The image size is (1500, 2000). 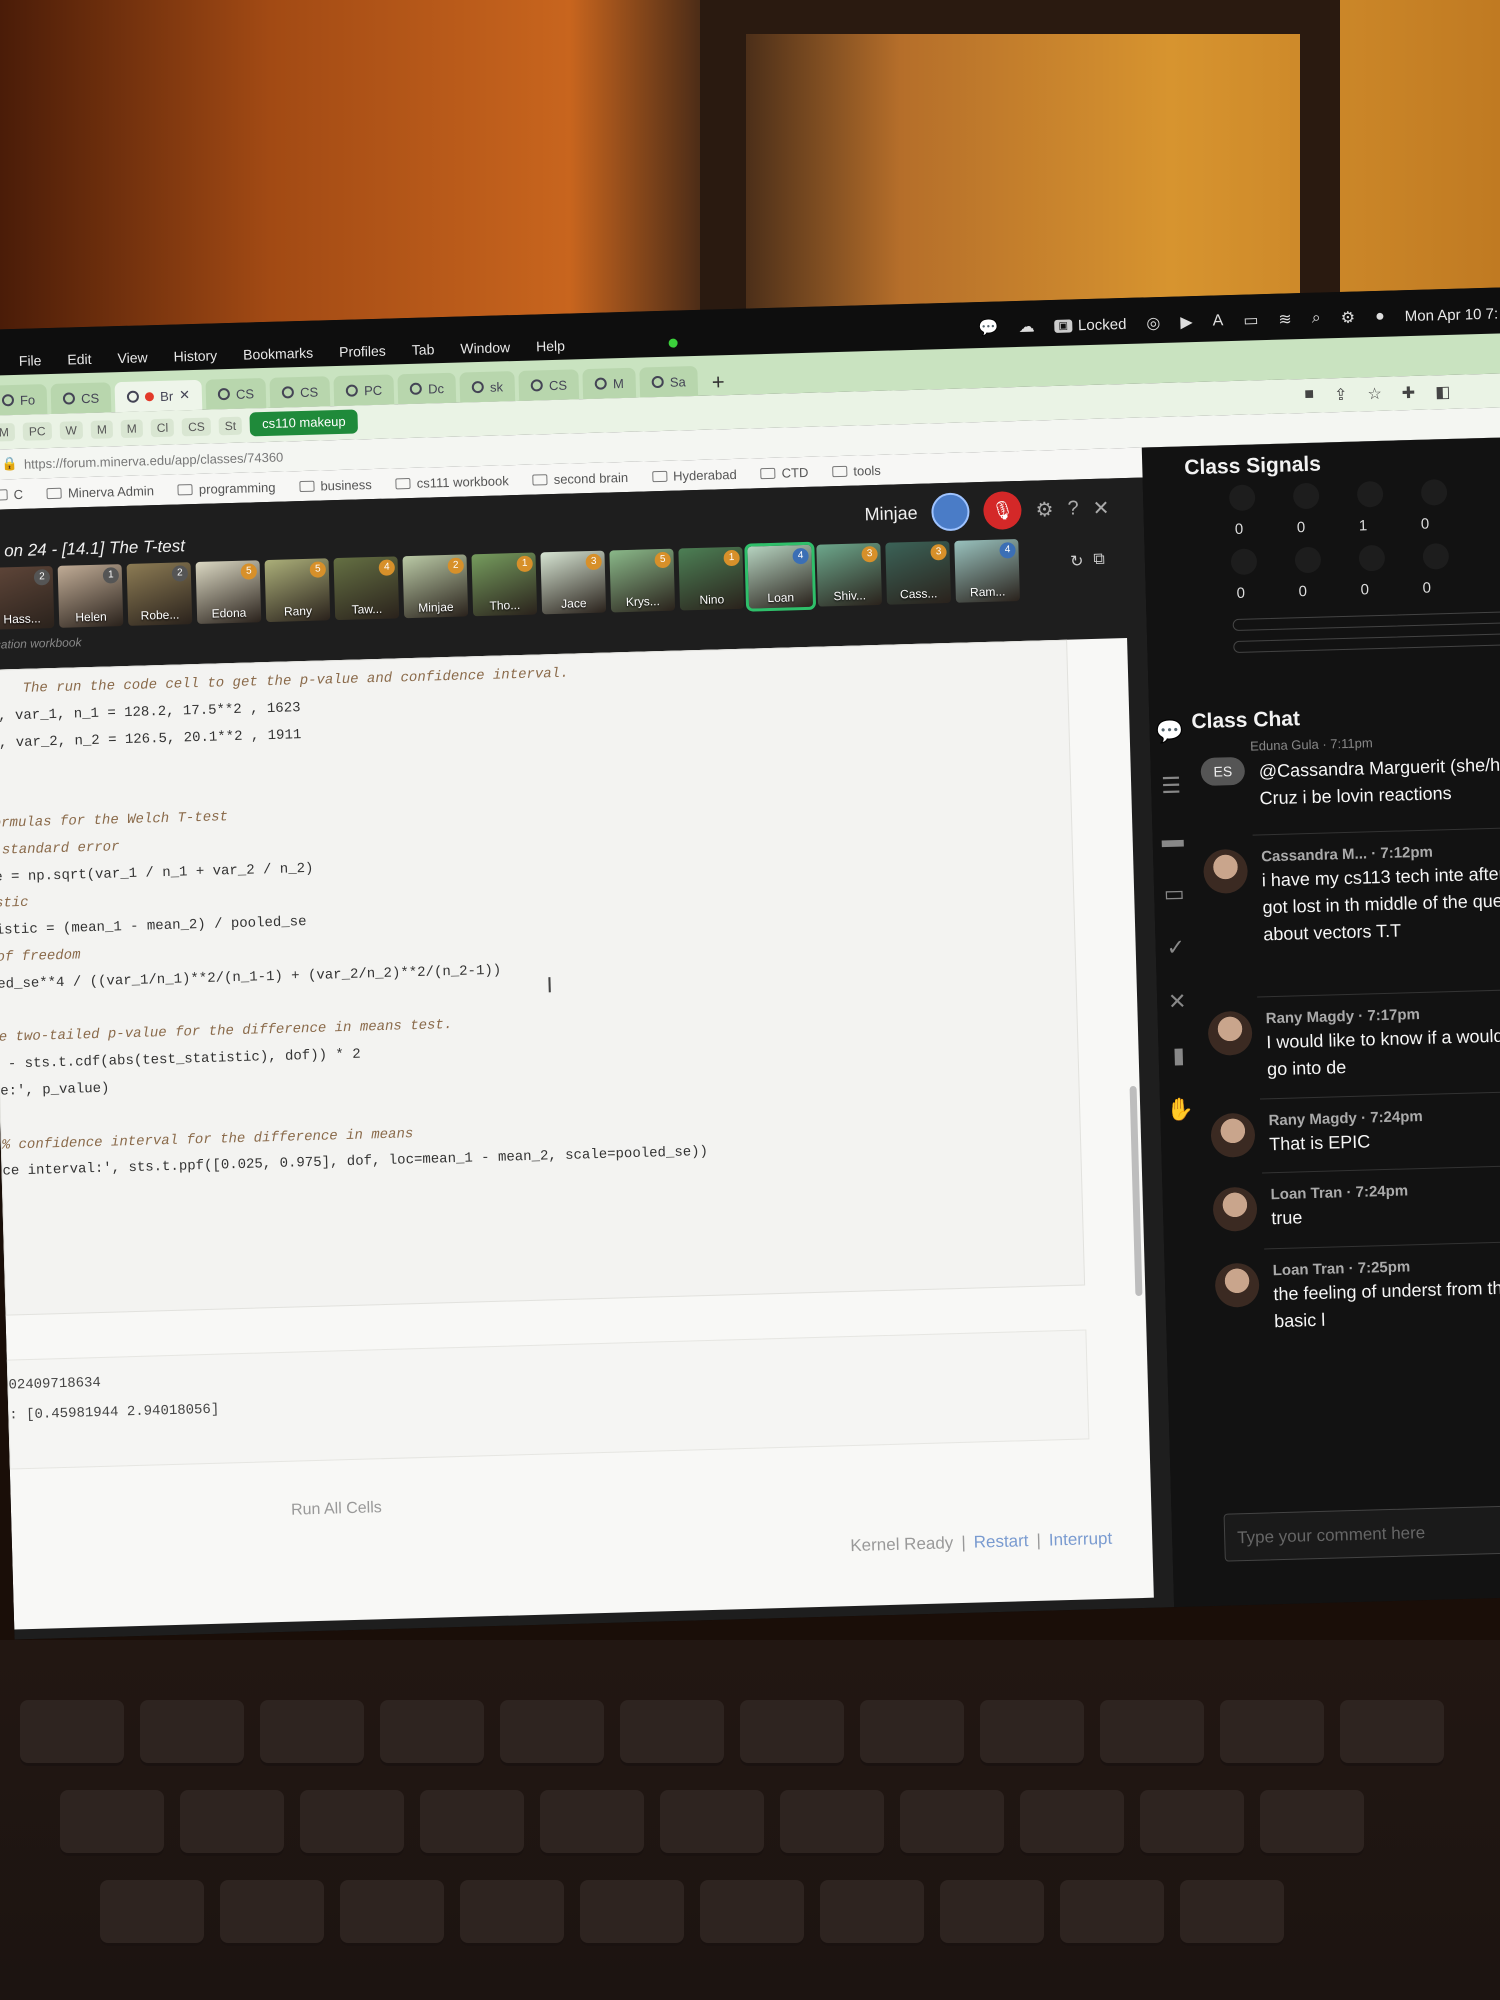 I want to click on bookmark-item: C, so click(x=11, y=494).